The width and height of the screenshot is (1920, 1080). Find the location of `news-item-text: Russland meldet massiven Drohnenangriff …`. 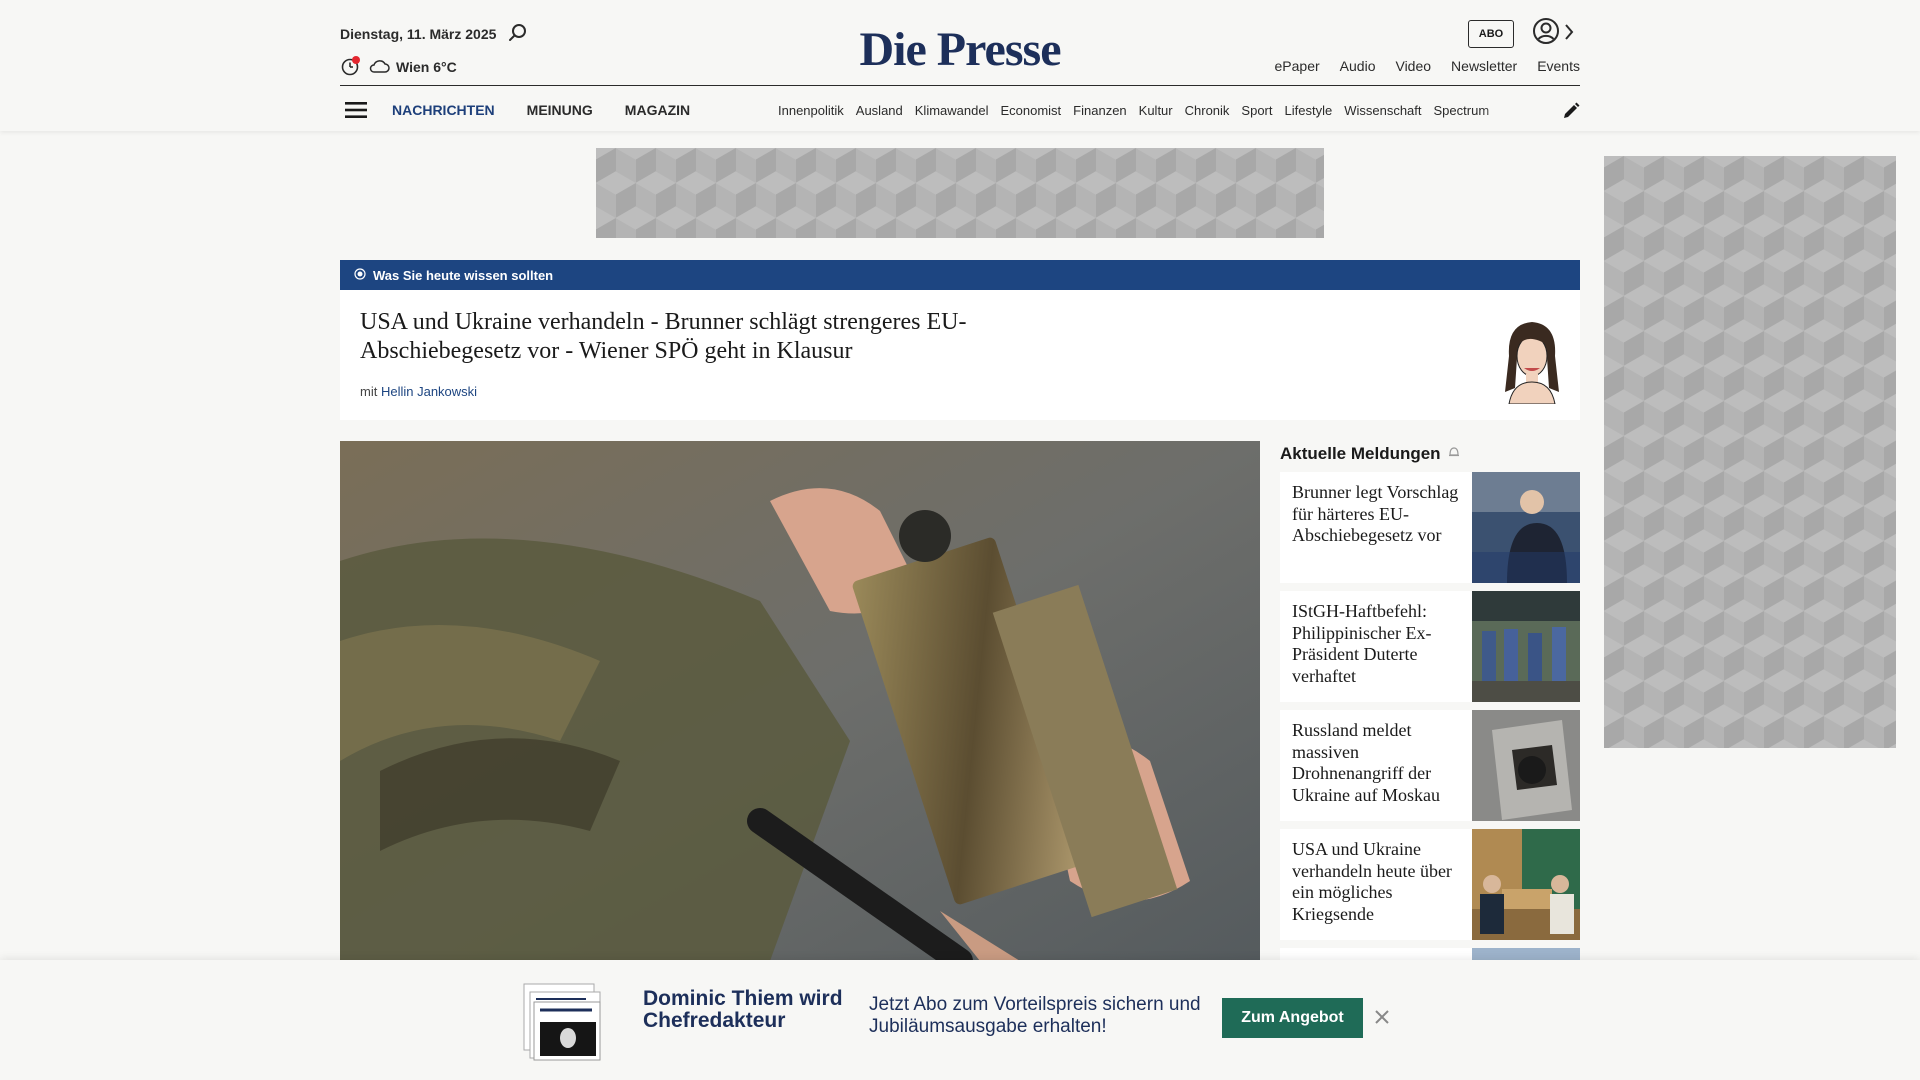

news-item-text: Russland meldet massiven Drohnenangriff … is located at coordinates (1366, 762).